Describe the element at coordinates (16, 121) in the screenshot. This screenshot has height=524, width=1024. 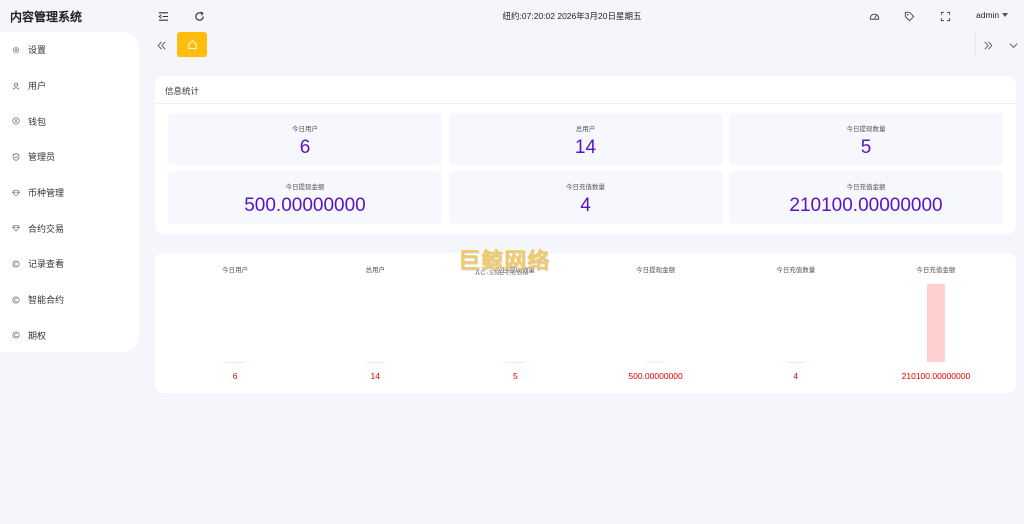
I see `wallet-icon` at that location.